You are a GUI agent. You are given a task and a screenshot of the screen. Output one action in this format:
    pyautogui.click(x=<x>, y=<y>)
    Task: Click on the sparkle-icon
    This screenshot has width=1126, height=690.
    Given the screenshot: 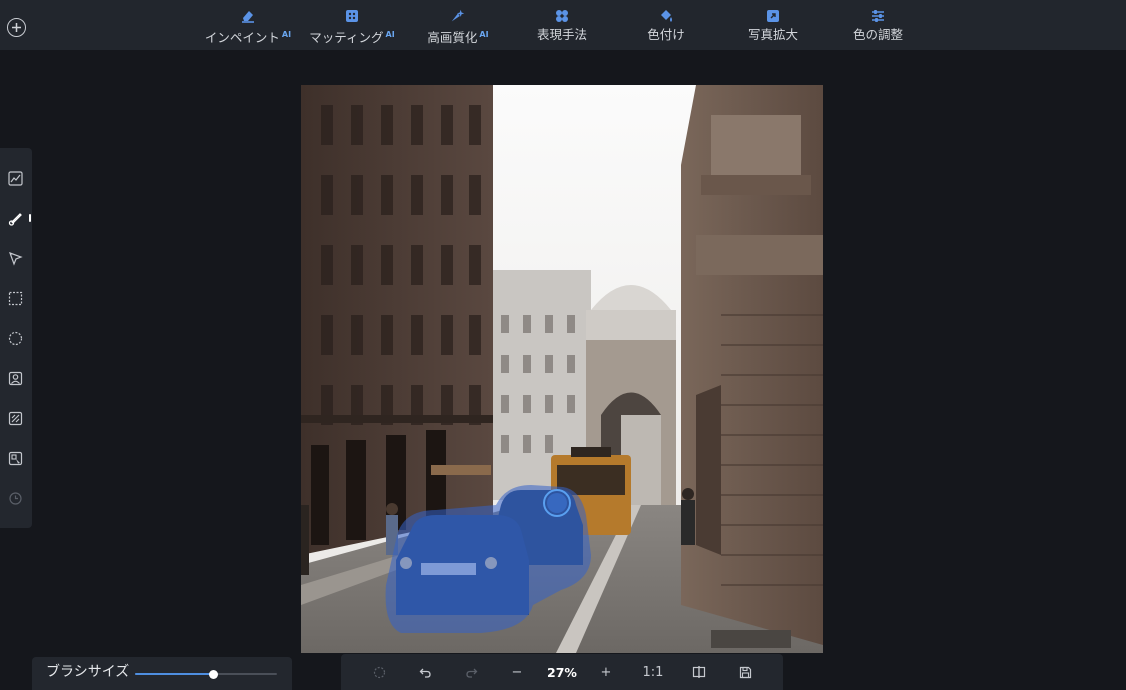 What is the action you would take?
    pyautogui.click(x=458, y=16)
    